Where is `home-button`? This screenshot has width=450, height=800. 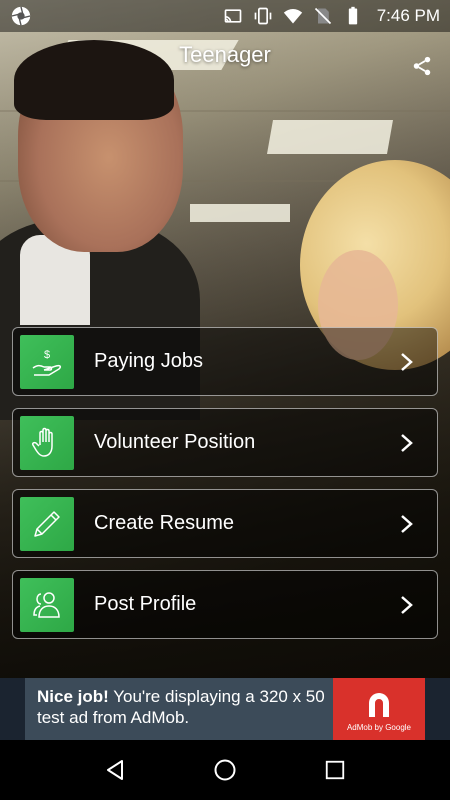
home-button is located at coordinates (225, 770).